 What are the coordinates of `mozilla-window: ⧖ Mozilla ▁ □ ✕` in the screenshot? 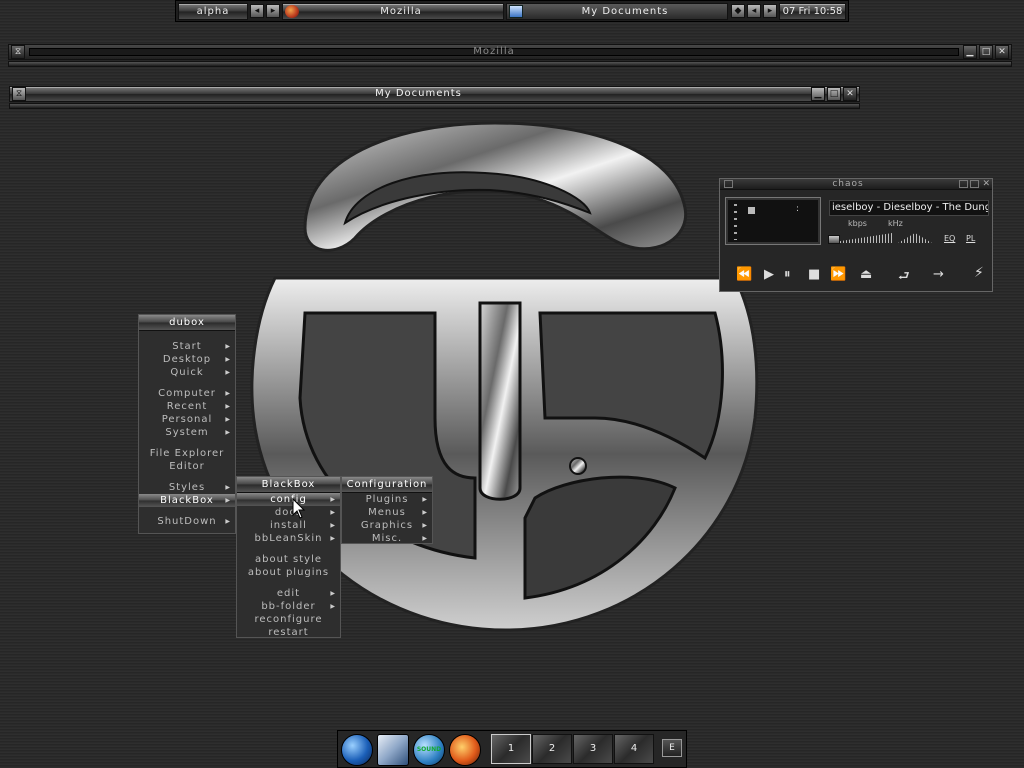 It's located at (510, 57).